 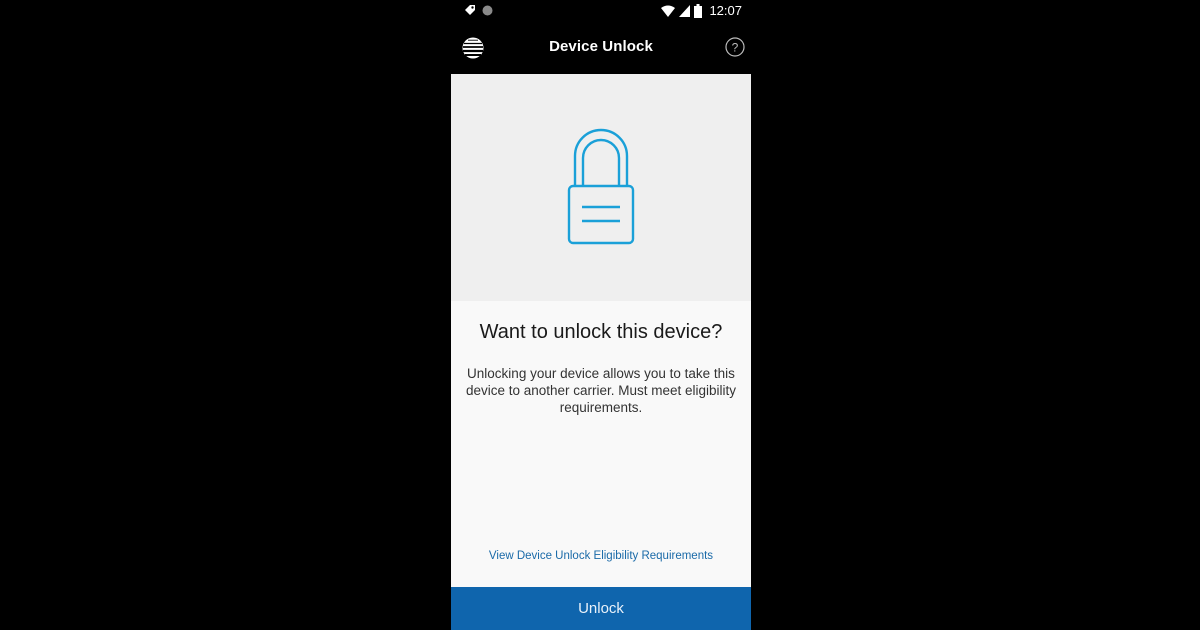 I want to click on headline: Want to unlock this device?, so click(x=601, y=332).